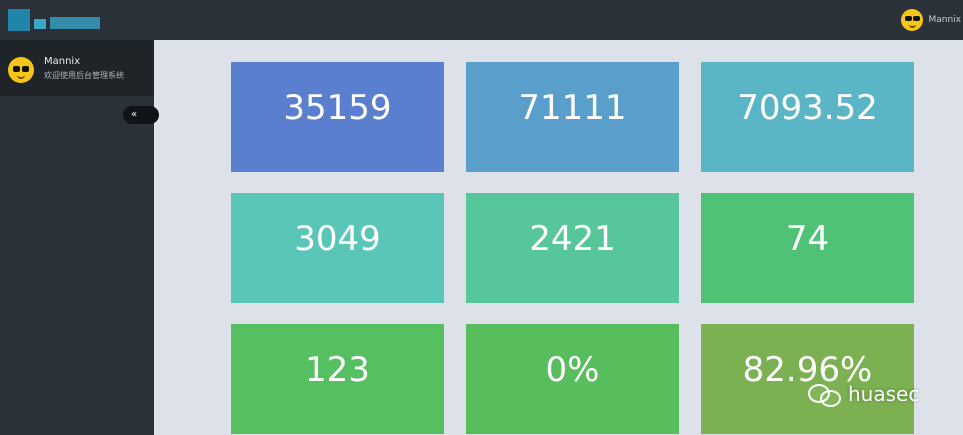  Describe the element at coordinates (77, 68) in the screenshot. I see `sidebar-user-panel: Mannix 欢迎使用后台管理系统` at that location.